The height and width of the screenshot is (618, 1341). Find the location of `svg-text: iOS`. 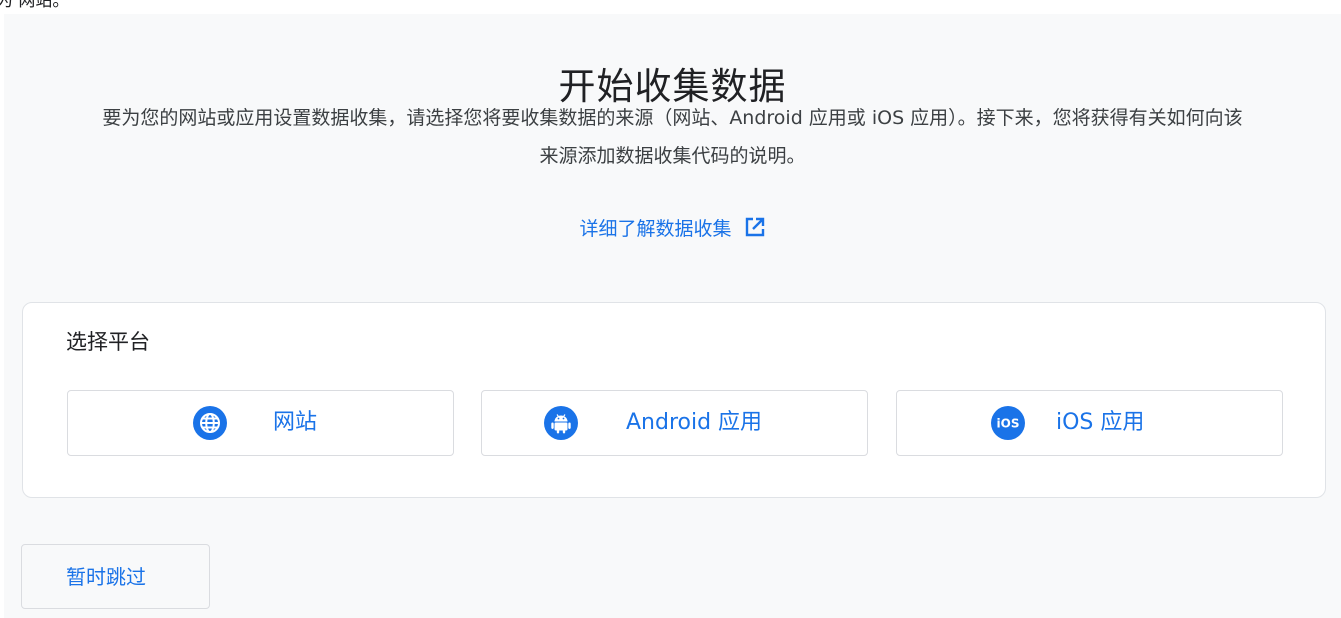

svg-text: iOS is located at coordinates (1008, 424).